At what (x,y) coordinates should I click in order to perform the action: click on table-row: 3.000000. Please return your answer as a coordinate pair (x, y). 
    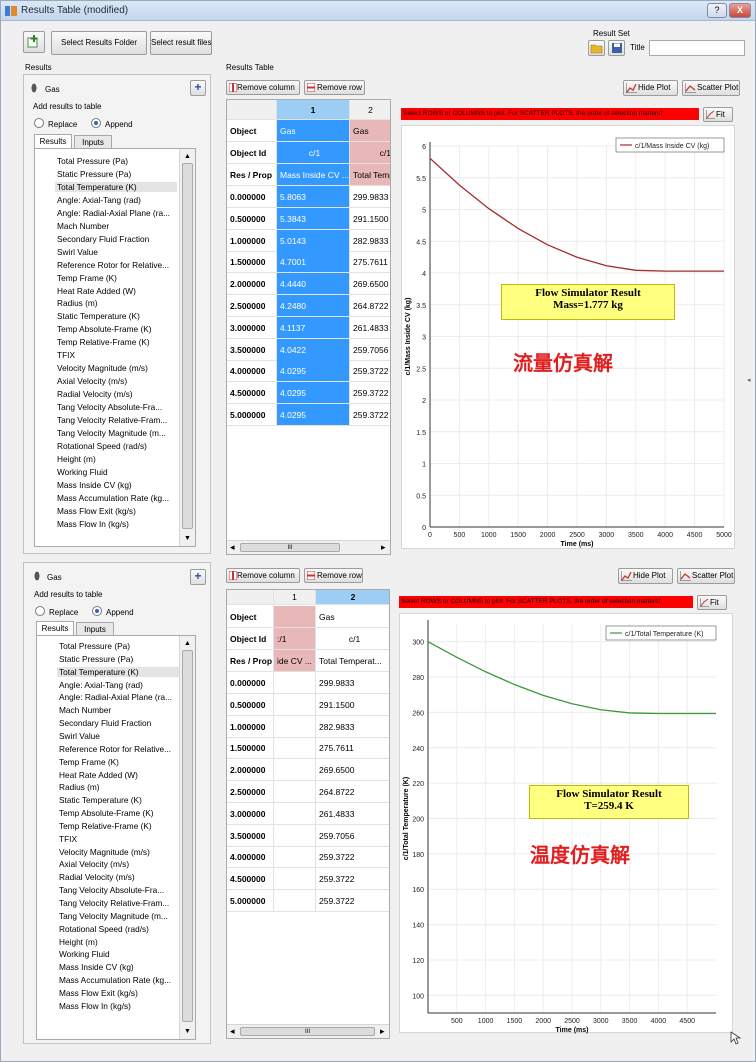
    Looking at the image, I should click on (252, 327).